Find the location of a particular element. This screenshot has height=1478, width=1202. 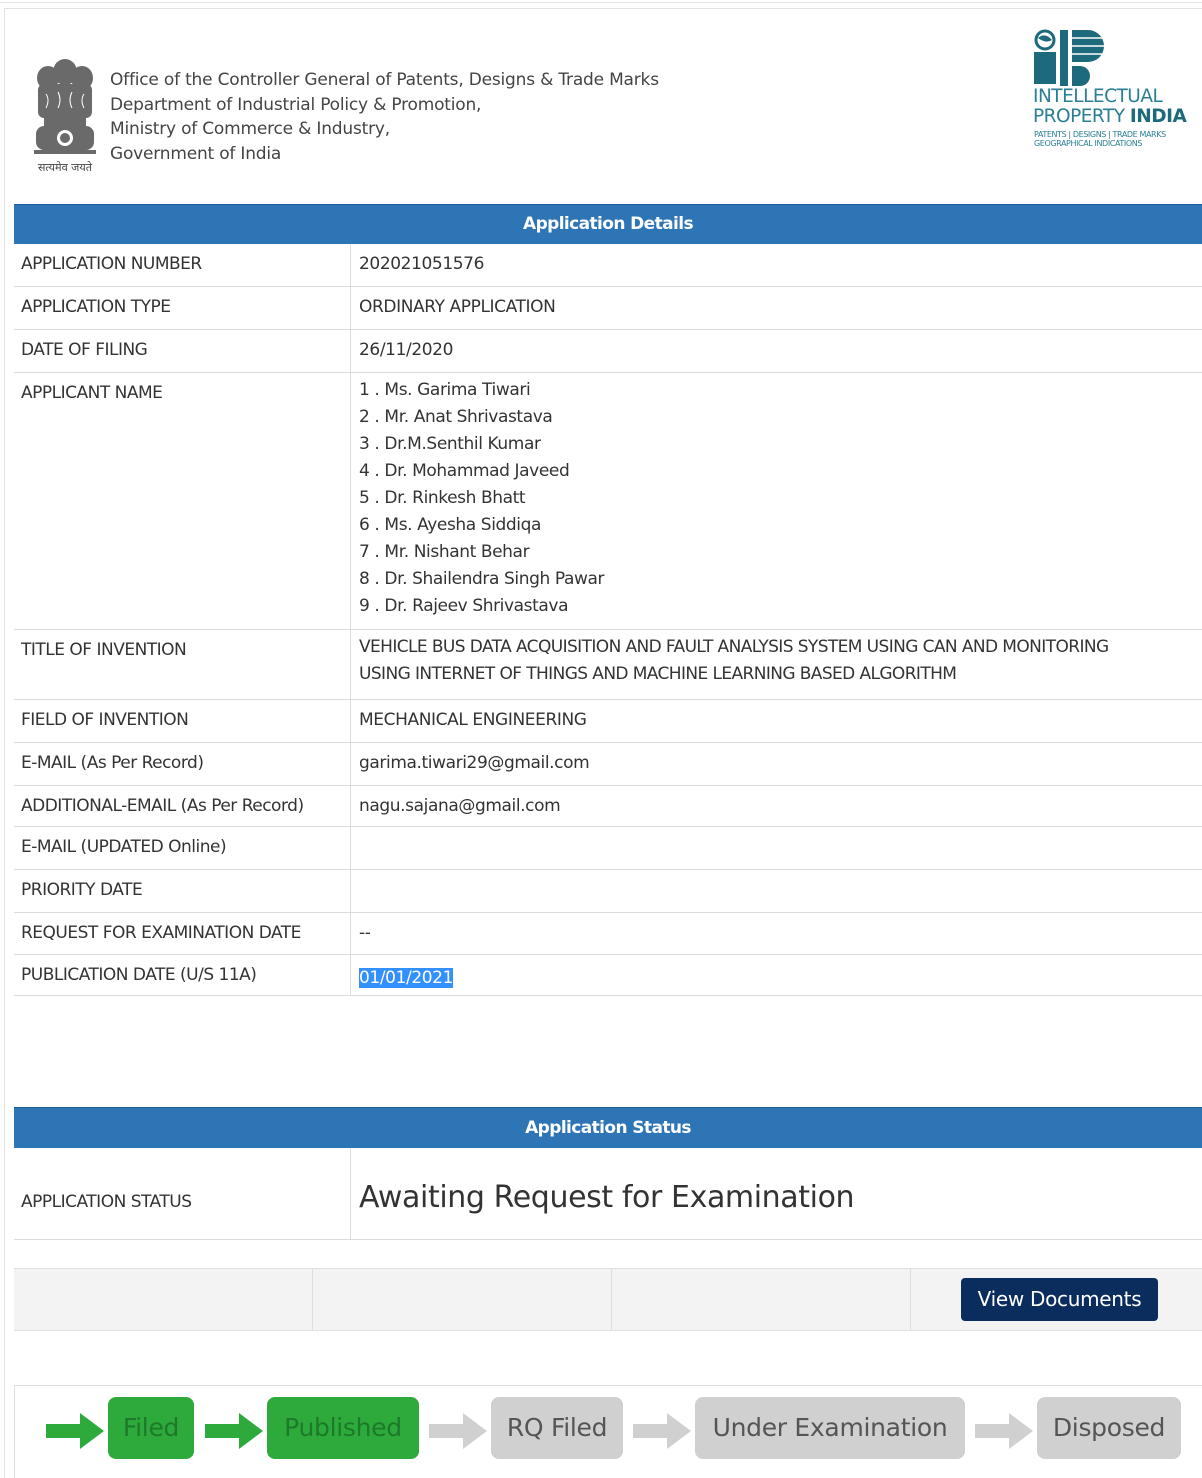

stage-under-examination: Under Examination is located at coordinates (830, 1428).